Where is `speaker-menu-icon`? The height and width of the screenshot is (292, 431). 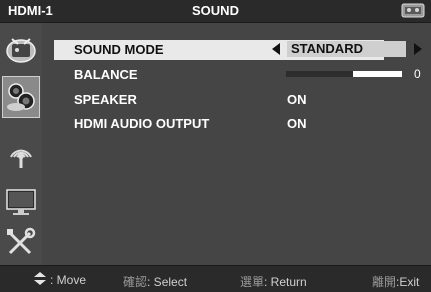
speaker-menu-icon is located at coordinates (21, 97).